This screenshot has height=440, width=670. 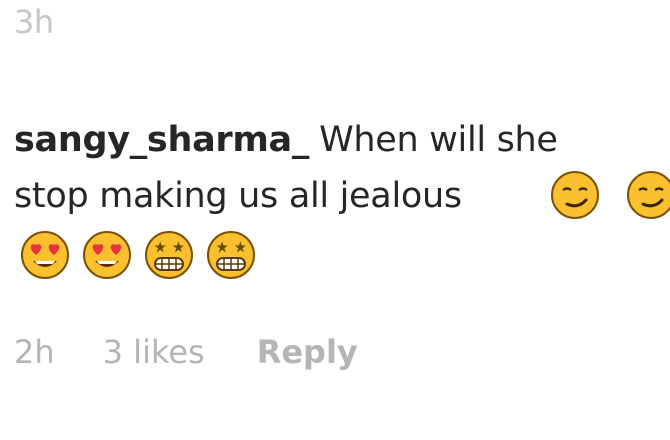 I want to click on comment-line-1: sangy_sharma_ When will she, so click(x=342, y=140).